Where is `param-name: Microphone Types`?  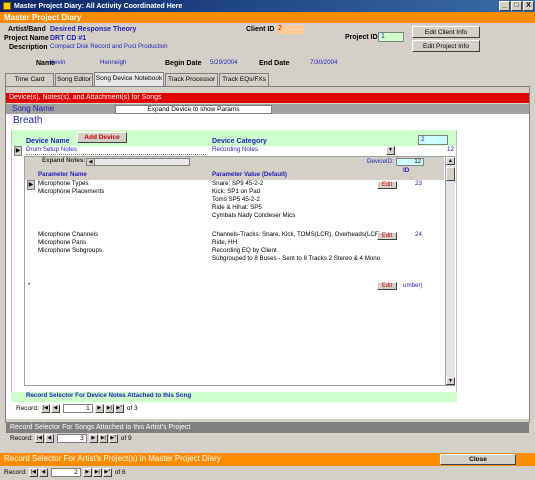
param-name: Microphone Types is located at coordinates (63, 183).